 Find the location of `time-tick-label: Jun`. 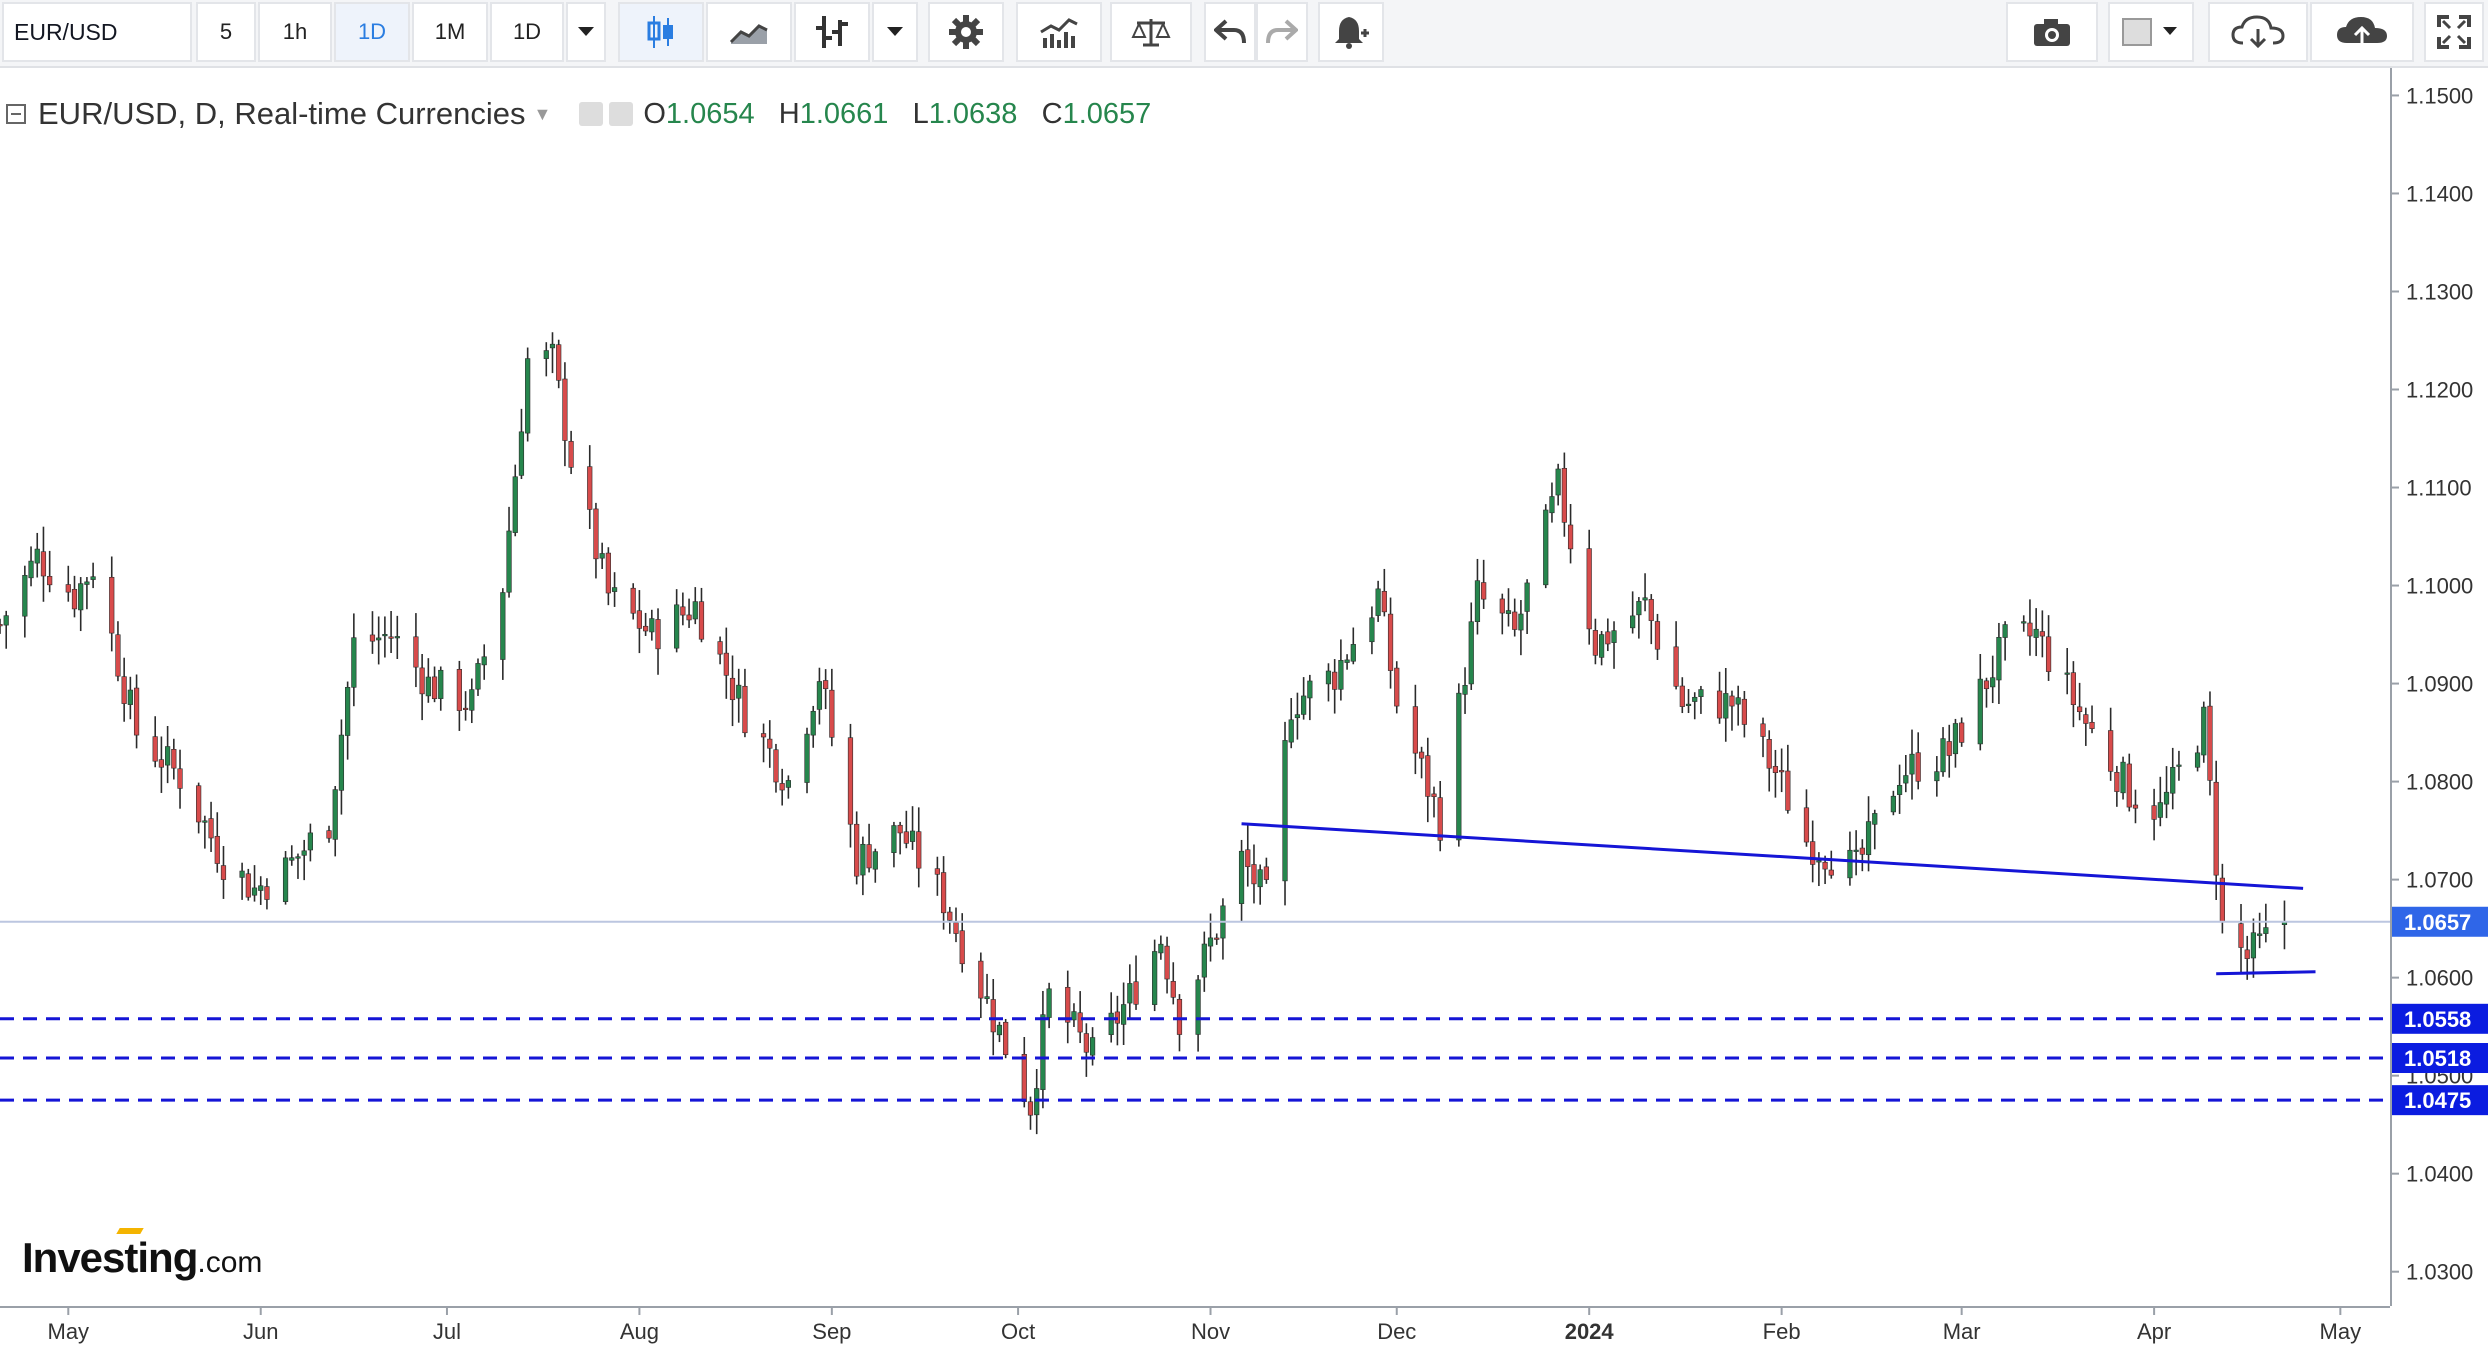

time-tick-label: Jun is located at coordinates (260, 1331).